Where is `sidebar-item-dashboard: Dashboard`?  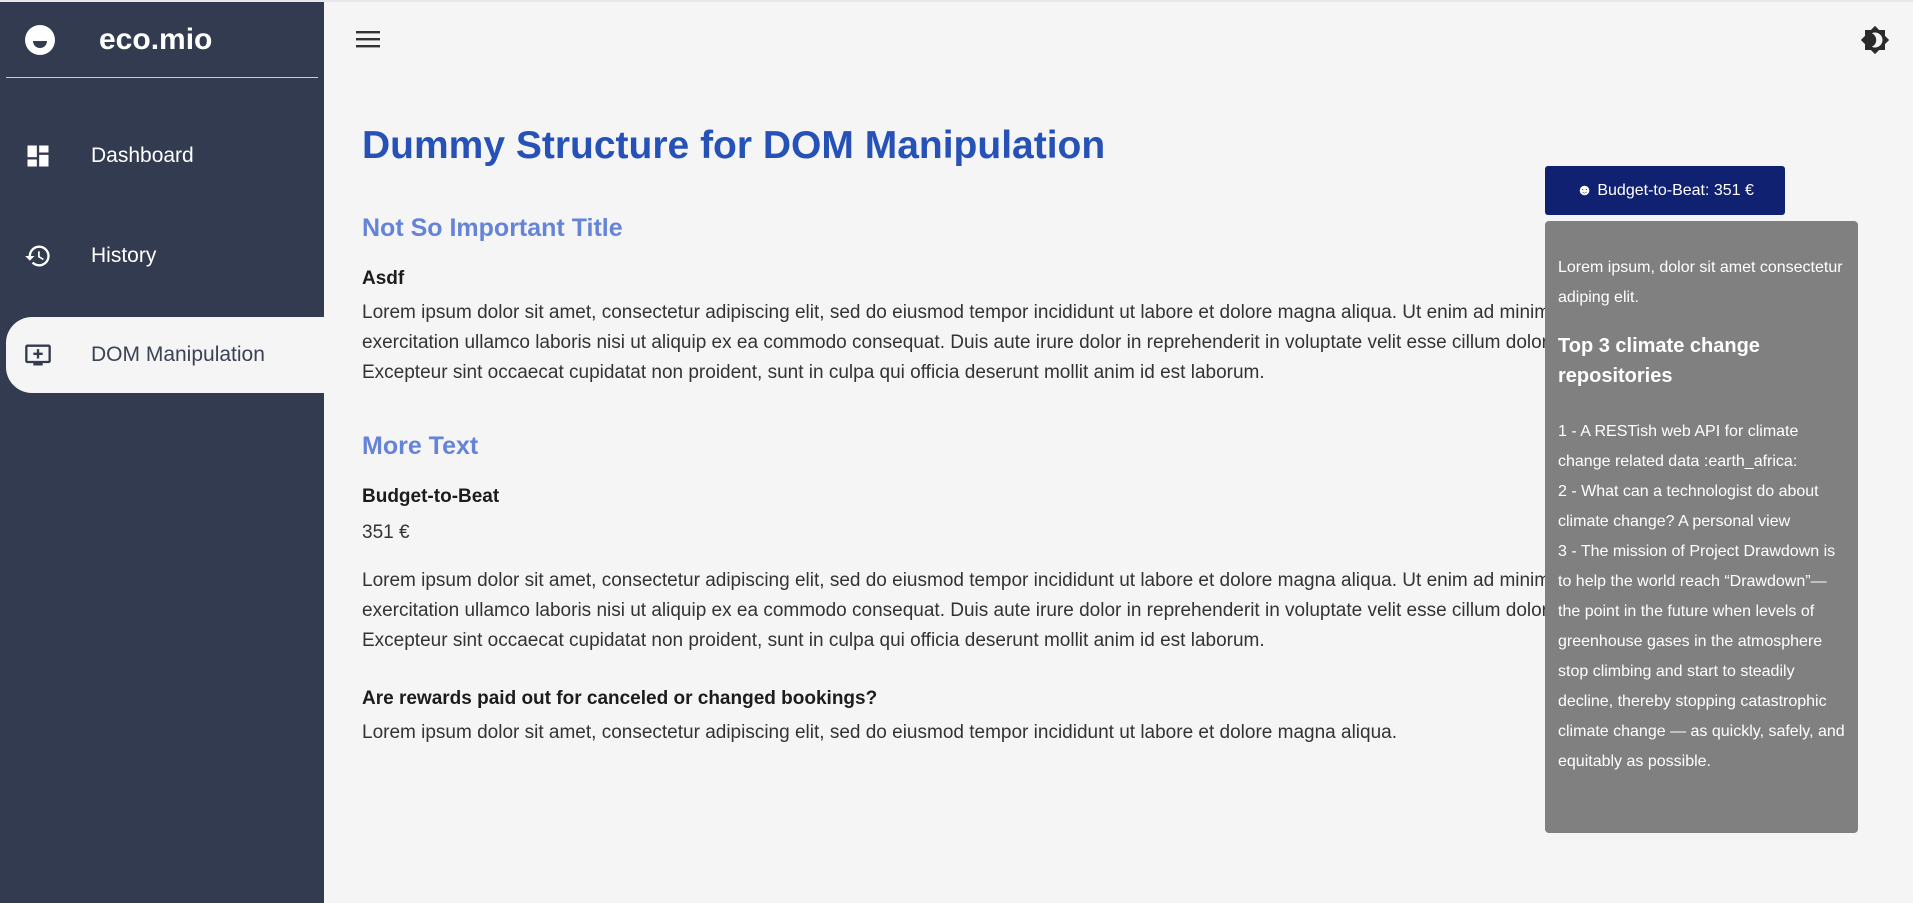
sidebar-item-dashboard: Dashboard is located at coordinates (162, 156).